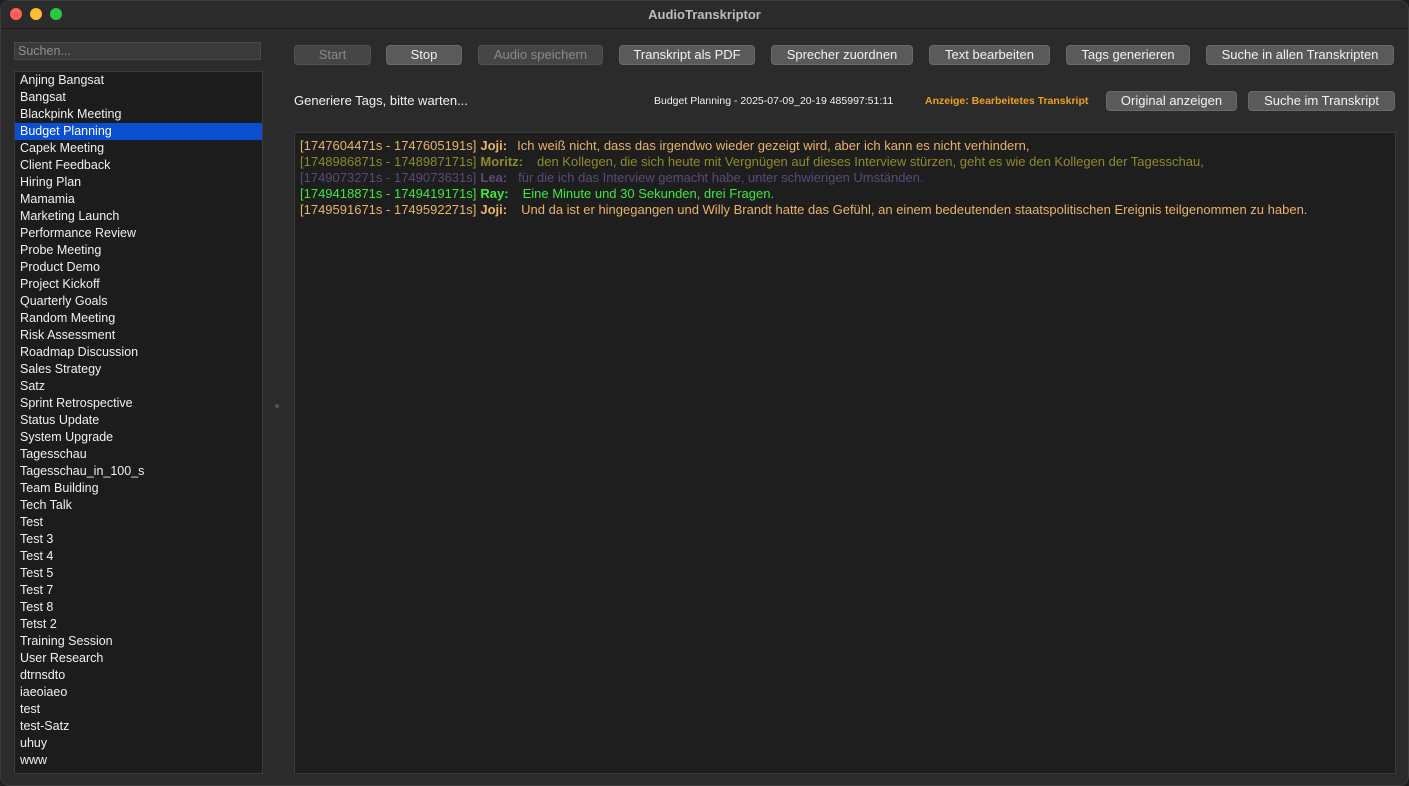 The height and width of the screenshot is (786, 1409). What do you see at coordinates (137, 51) in the screenshot?
I see `search-input` at bounding box center [137, 51].